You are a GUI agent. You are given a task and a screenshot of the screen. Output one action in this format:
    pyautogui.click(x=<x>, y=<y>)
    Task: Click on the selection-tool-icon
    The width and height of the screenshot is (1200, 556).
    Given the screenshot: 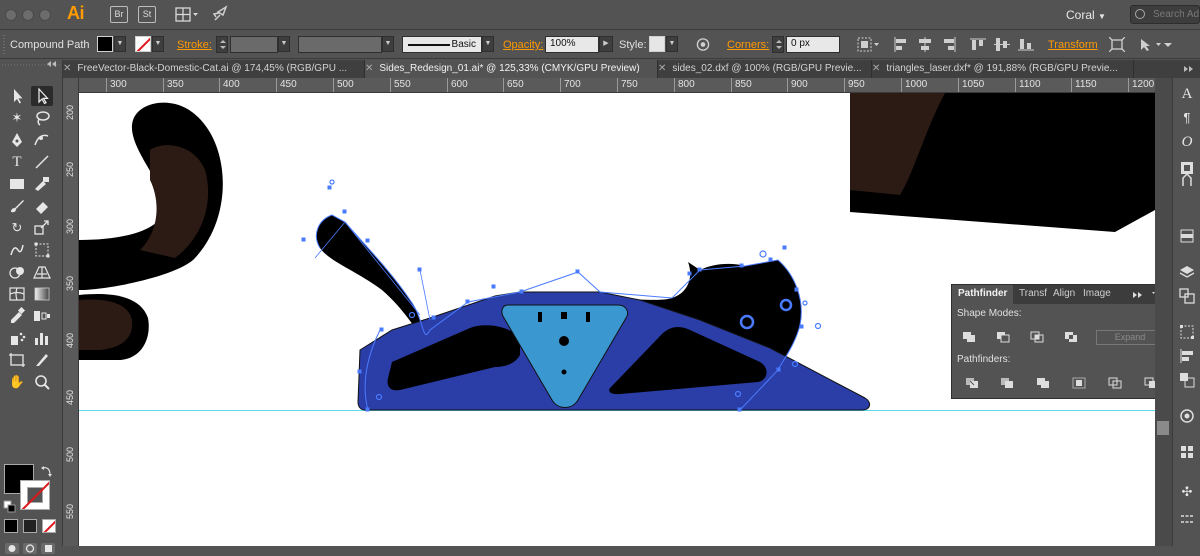 What is the action you would take?
    pyautogui.click(x=17, y=96)
    